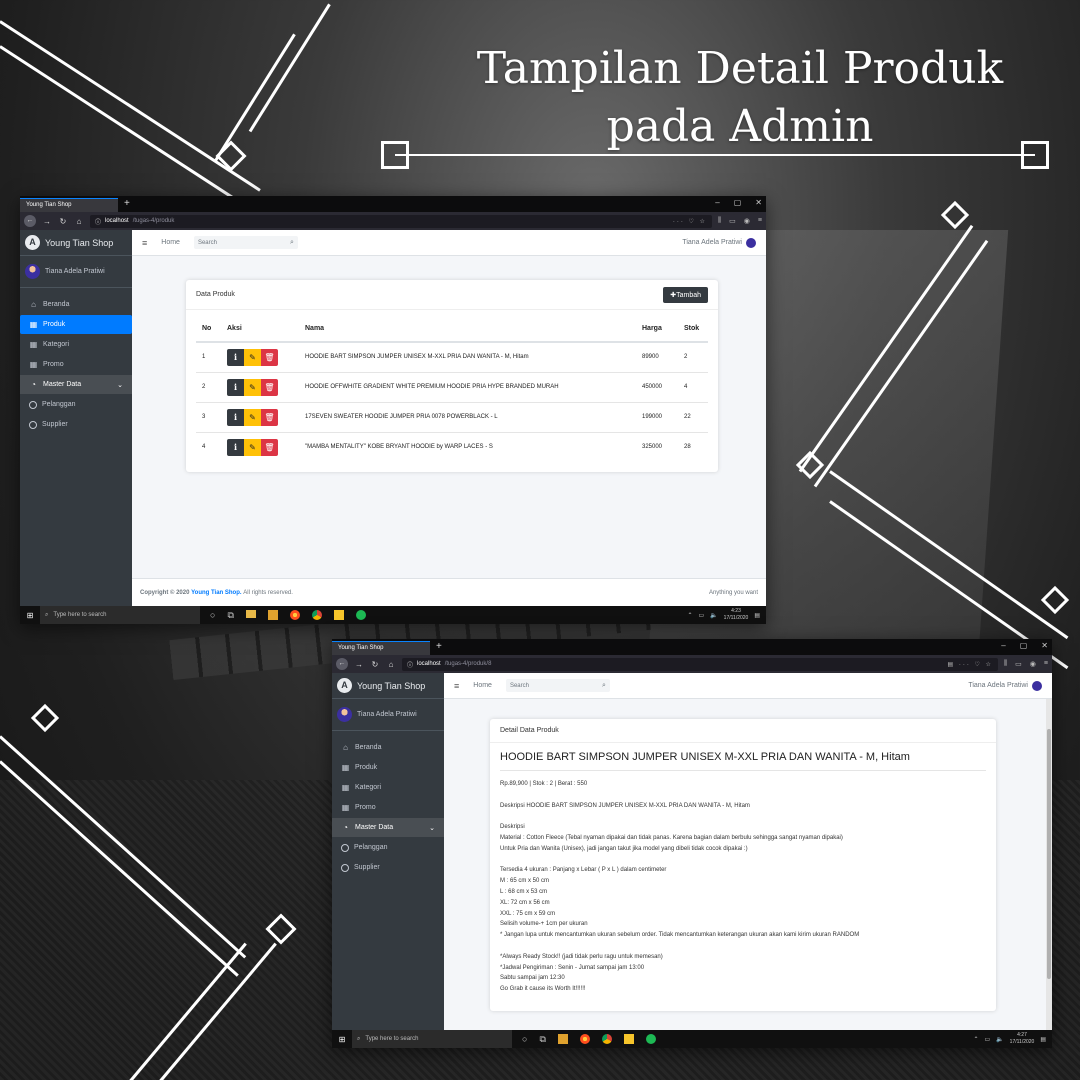  Describe the element at coordinates (1022, 1039) in the screenshot. I see `taskbar-clock: 4:27 17/11/2020` at that location.